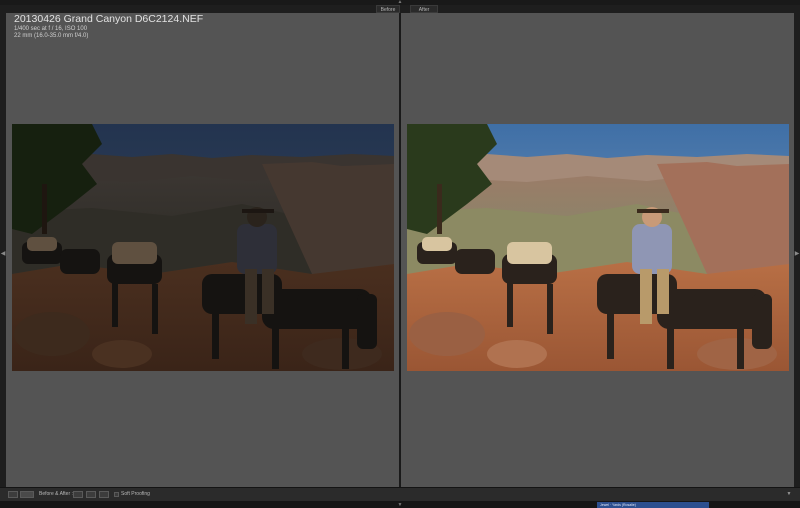  What do you see at coordinates (56, 494) in the screenshot?
I see `before-after-label: Before & After :` at bounding box center [56, 494].